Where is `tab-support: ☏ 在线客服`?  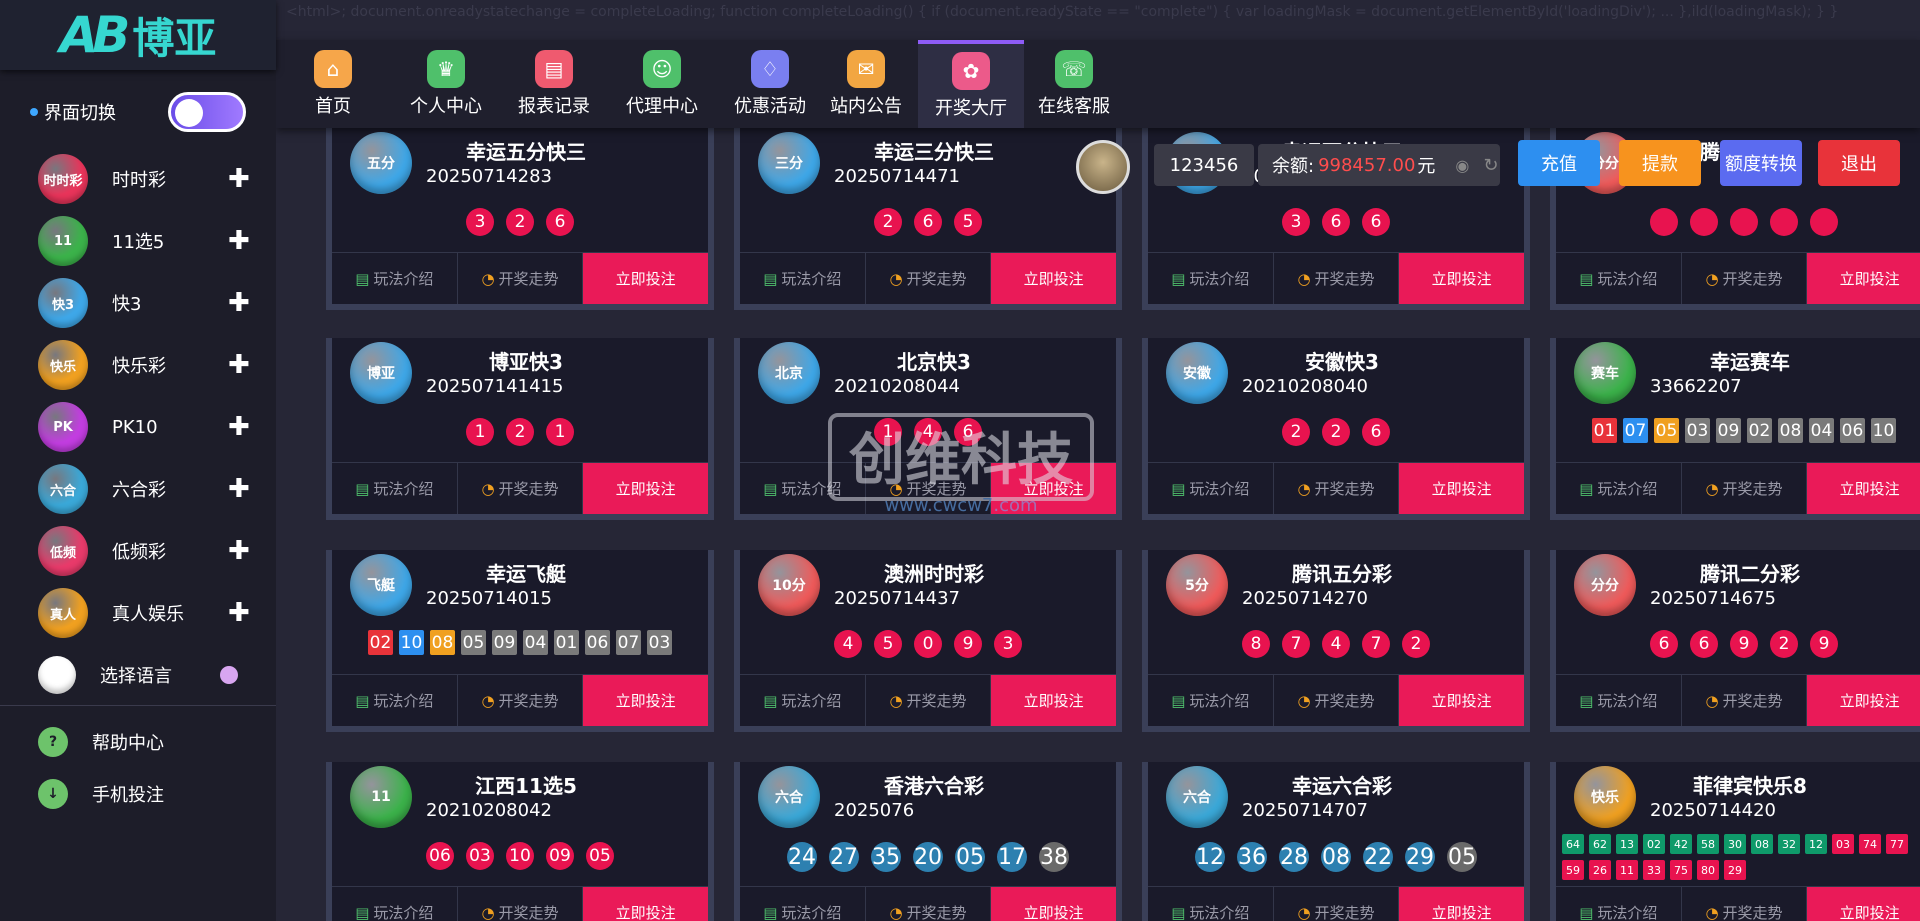 tab-support: ☏ 在线客服 is located at coordinates (1074, 84).